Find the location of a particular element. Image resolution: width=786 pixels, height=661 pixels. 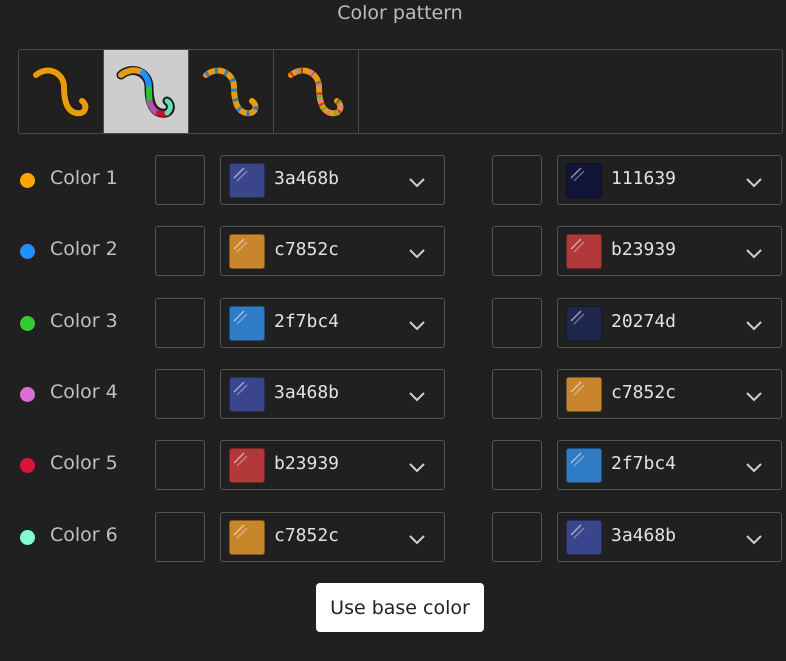

color-dropdown-right: 2f7bc4 is located at coordinates (669, 465).